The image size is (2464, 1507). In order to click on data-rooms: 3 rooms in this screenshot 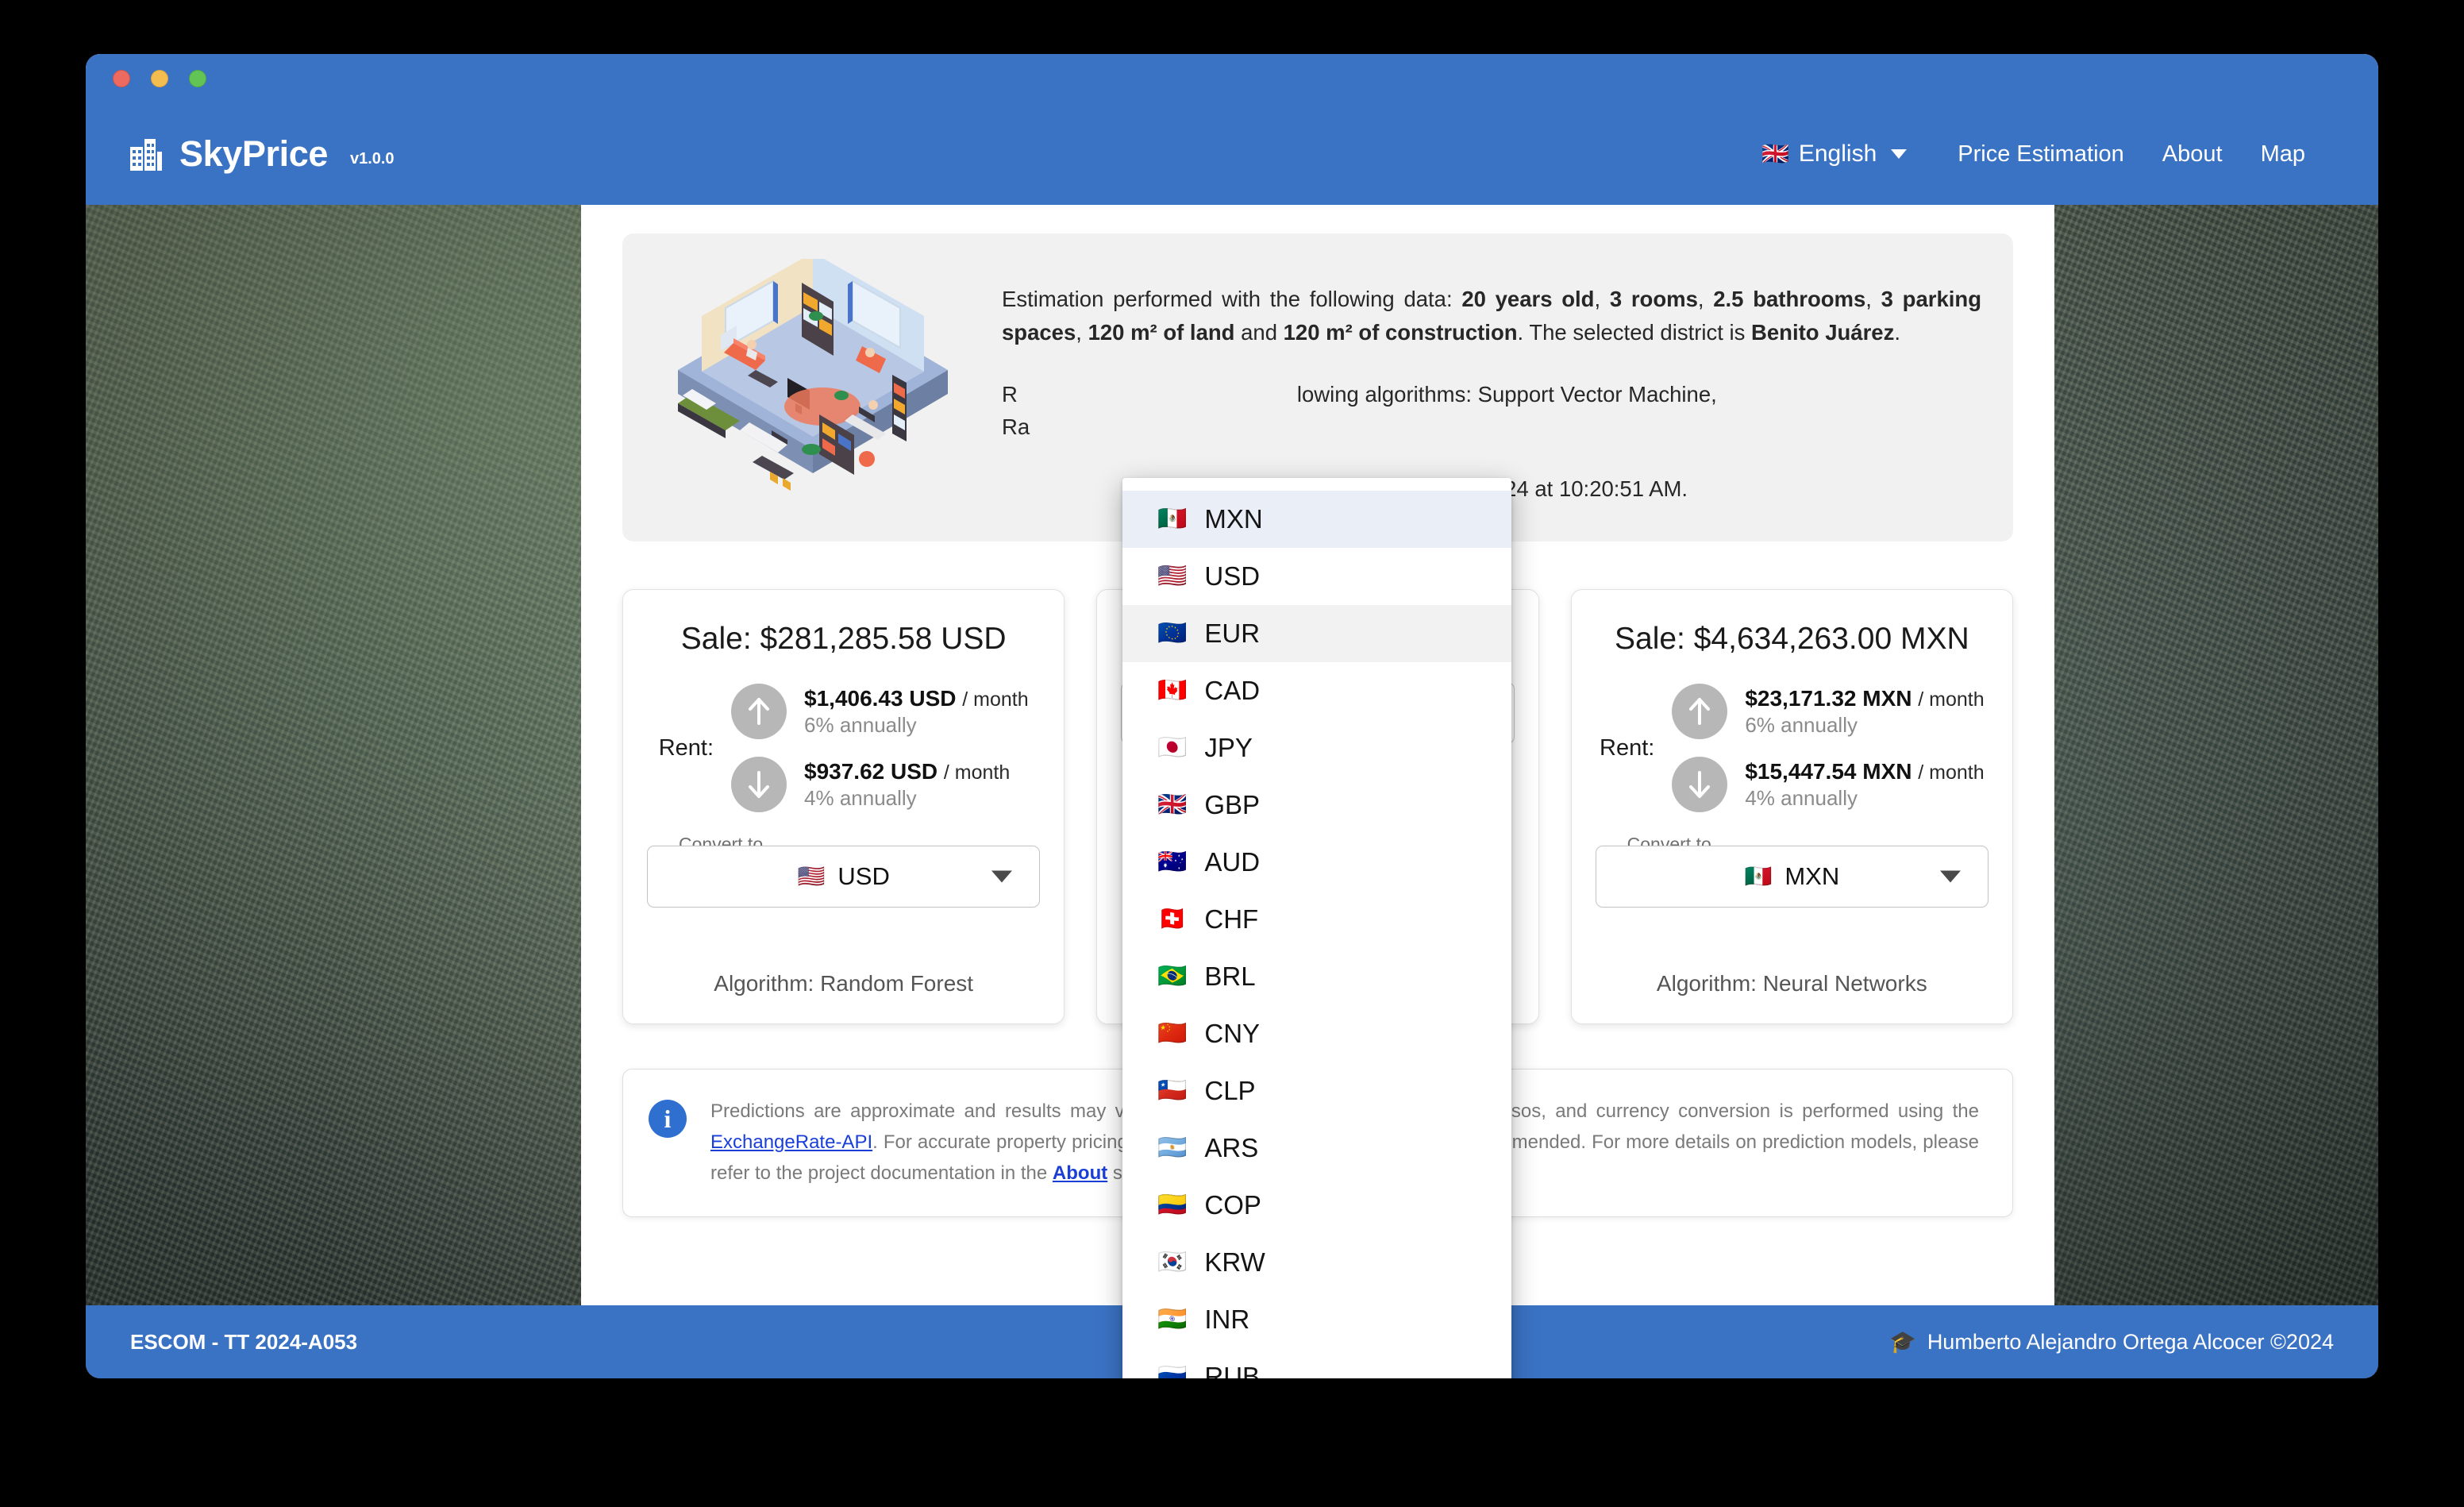, I will do `click(1653, 299)`.